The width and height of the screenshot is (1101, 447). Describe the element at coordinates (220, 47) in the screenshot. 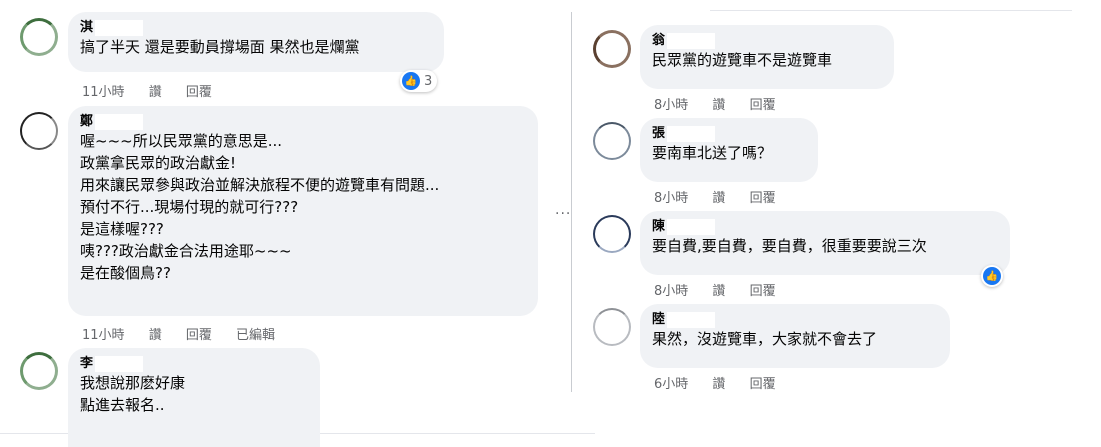

I see `comment-text: 搞了半天 還是要動員撐場面 果然也是爛黨` at that location.